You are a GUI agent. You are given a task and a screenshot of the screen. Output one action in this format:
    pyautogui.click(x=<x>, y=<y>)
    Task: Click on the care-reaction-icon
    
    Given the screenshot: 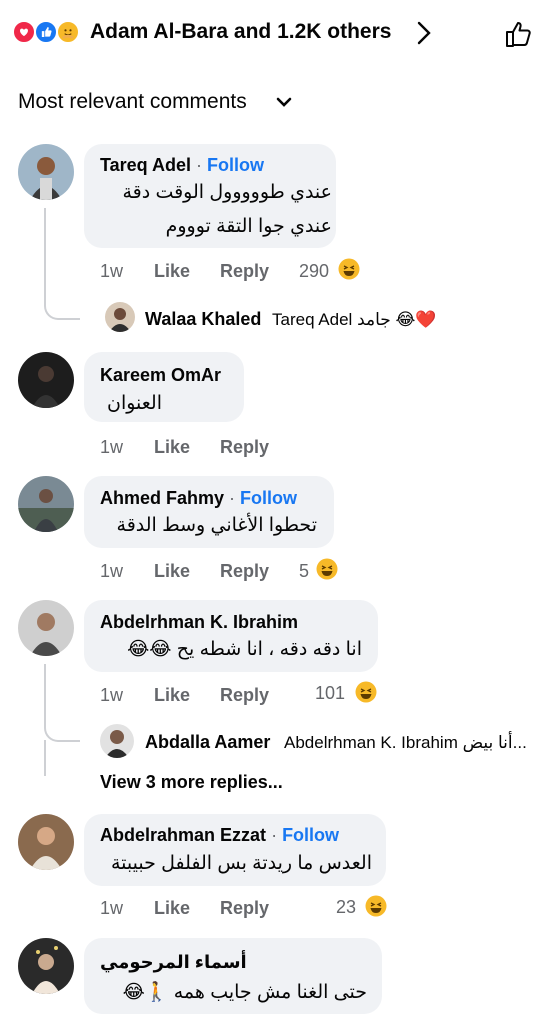 What is the action you would take?
    pyautogui.click(x=68, y=32)
    